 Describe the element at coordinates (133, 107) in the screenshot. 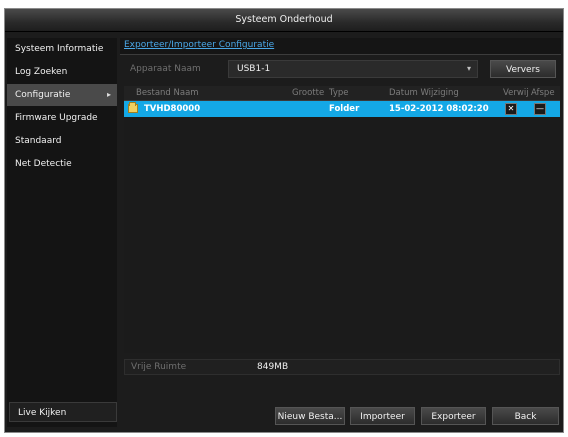

I see `folder-icon` at that location.